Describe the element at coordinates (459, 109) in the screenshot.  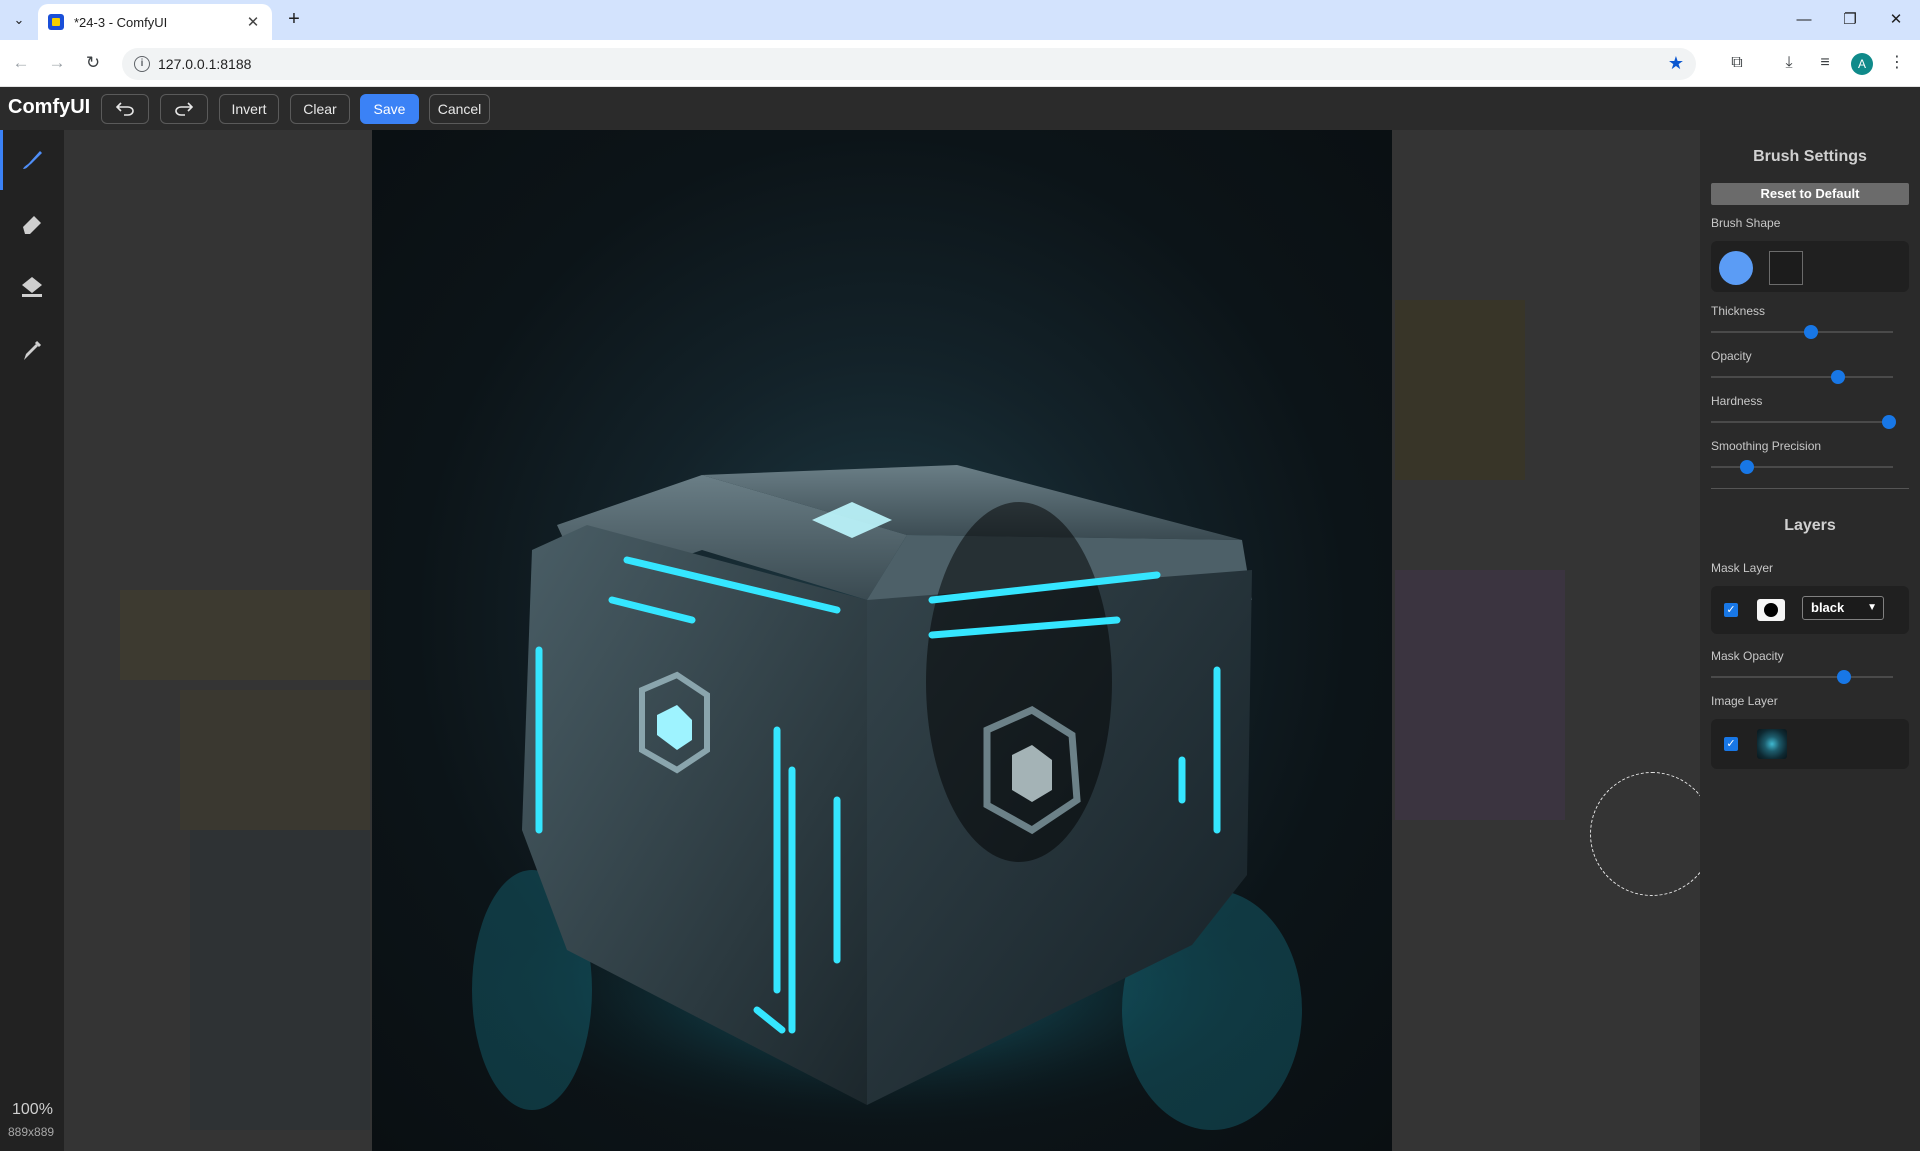
I see `cancel-button: Cancel` at that location.